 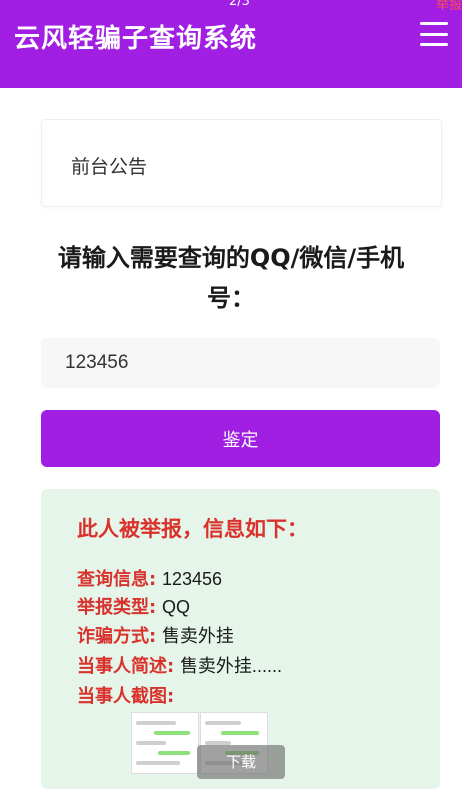 What do you see at coordinates (231, 298) in the screenshot?
I see `query-prompt-line-2: 号：` at bounding box center [231, 298].